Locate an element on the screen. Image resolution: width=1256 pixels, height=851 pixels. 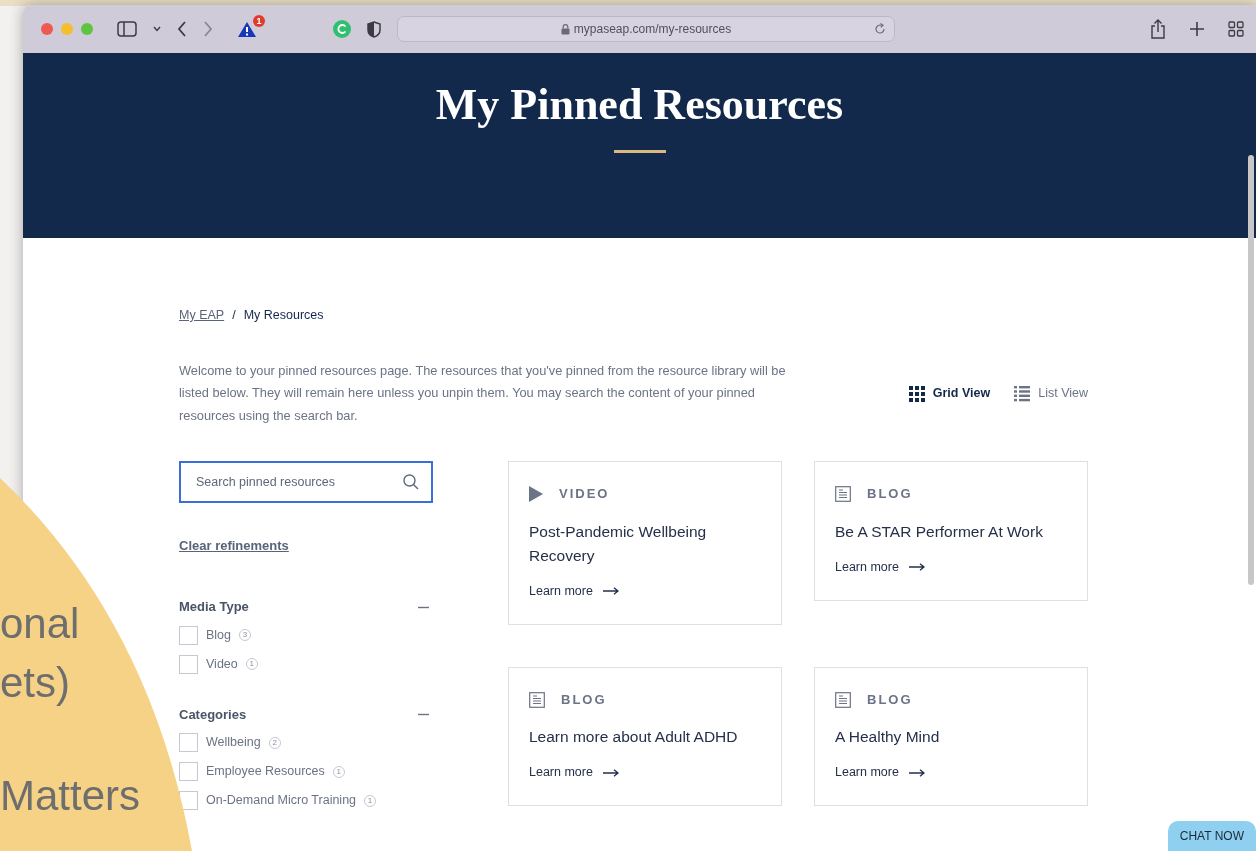
shield-icon is located at coordinates (374, 29).